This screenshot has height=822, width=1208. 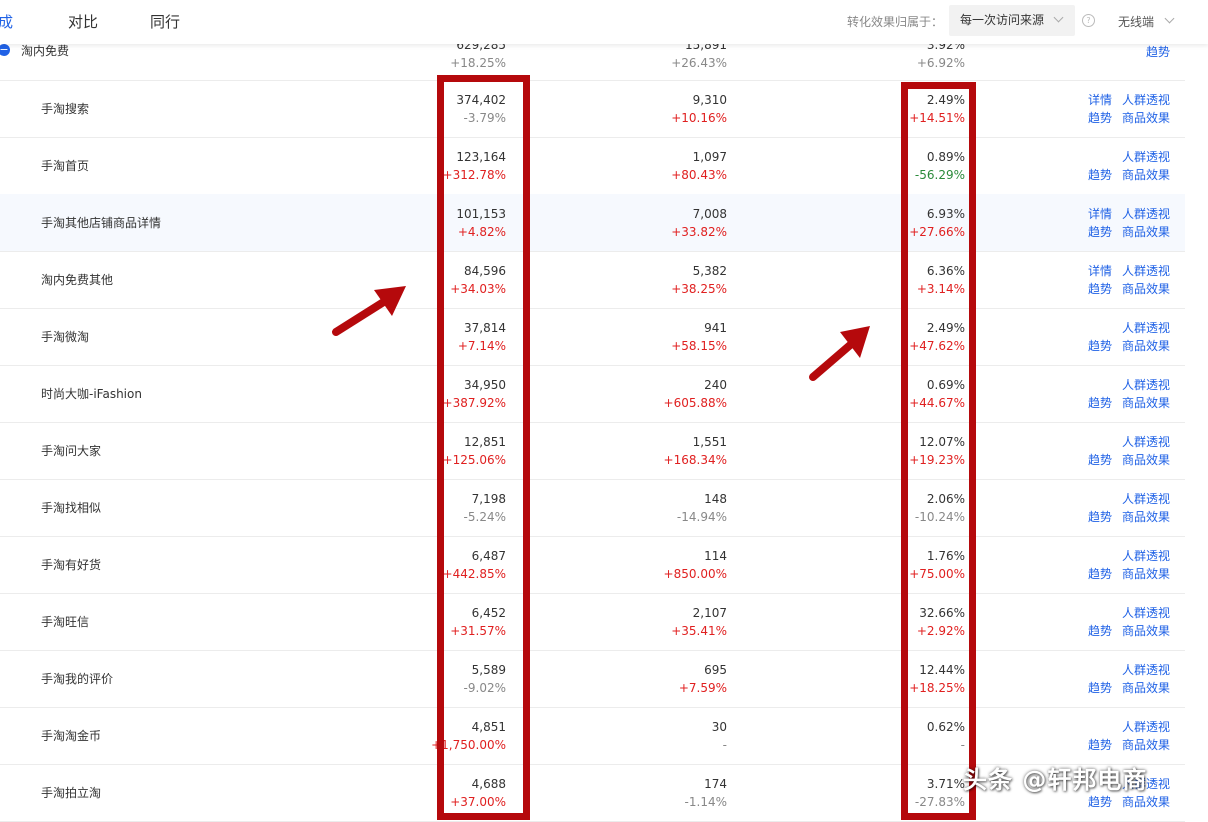 I want to click on tab-compare: 对比, so click(x=83, y=21).